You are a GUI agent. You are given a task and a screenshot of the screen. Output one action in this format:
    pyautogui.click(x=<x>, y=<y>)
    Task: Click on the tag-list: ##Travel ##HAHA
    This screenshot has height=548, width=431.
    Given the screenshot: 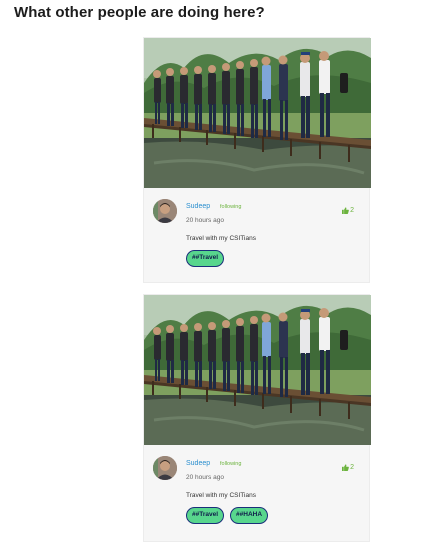 What is the action you would take?
    pyautogui.click(x=227, y=515)
    